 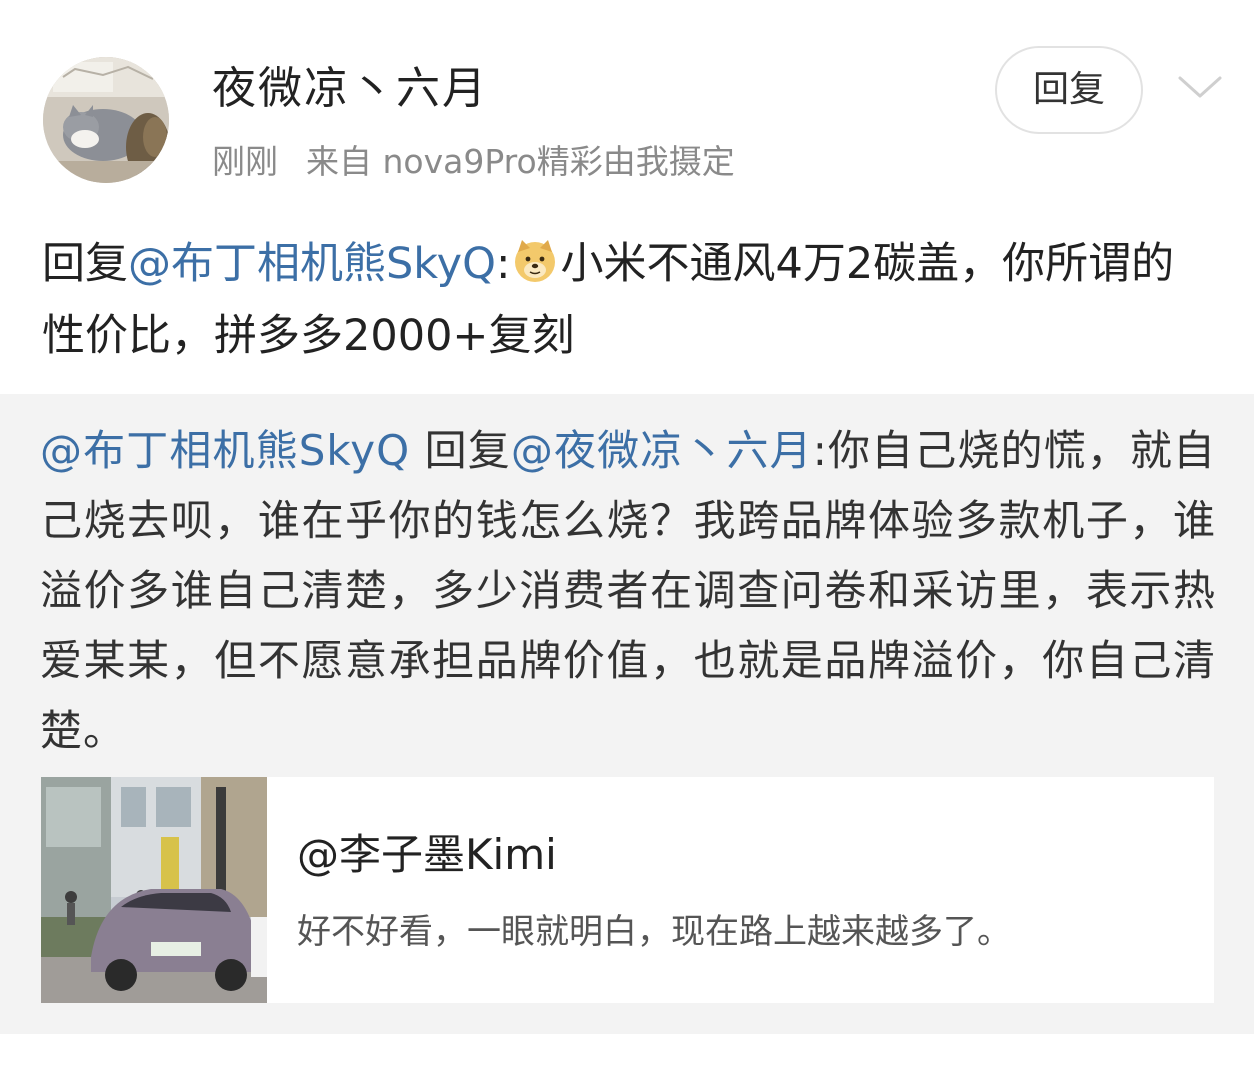 I want to click on doge-emoji-icon, so click(x=535, y=261).